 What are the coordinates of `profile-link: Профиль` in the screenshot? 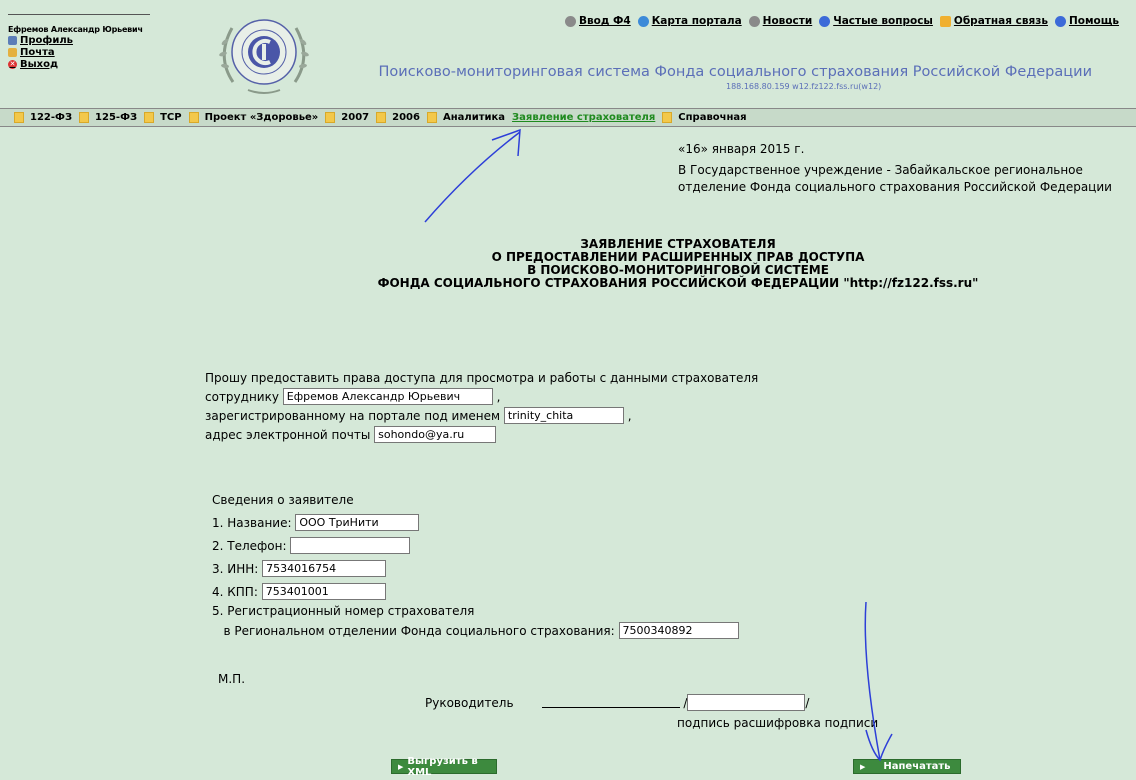 It's located at (79, 40).